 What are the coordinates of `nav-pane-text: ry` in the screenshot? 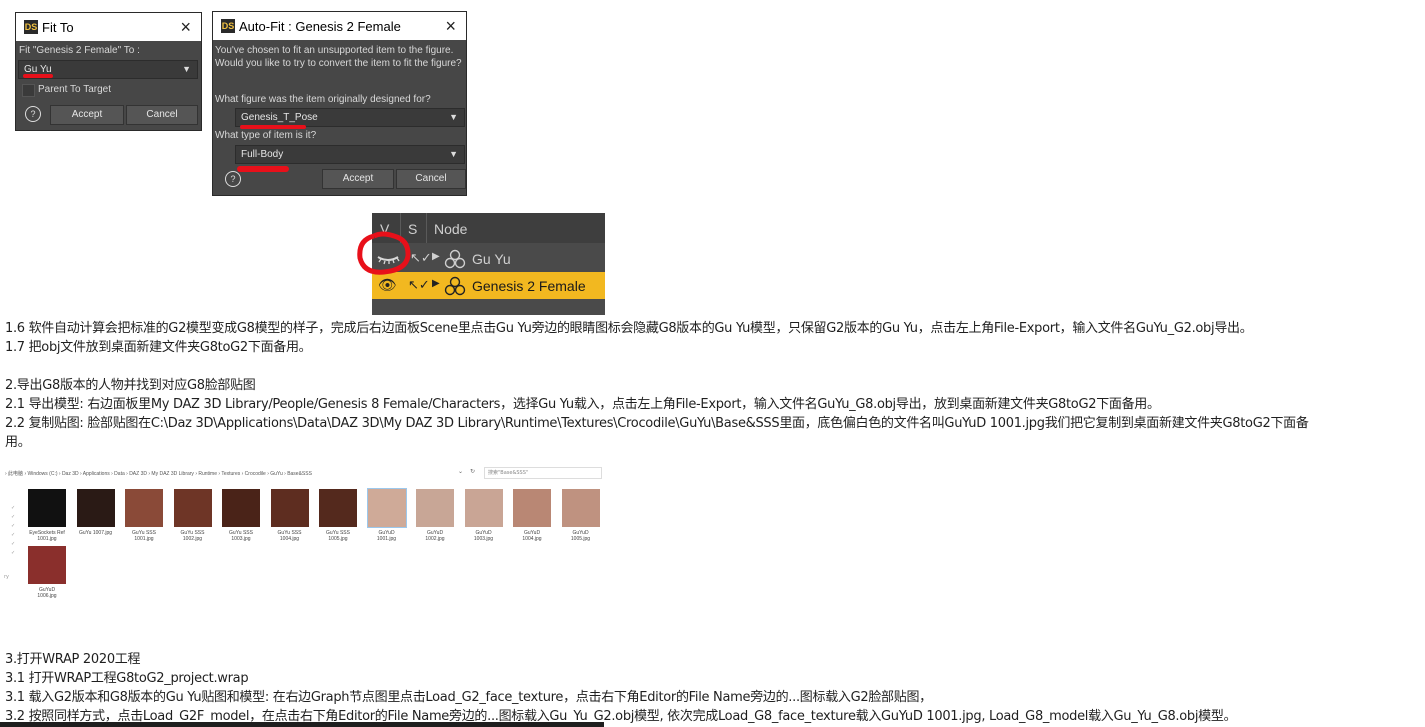 It's located at (7, 577).